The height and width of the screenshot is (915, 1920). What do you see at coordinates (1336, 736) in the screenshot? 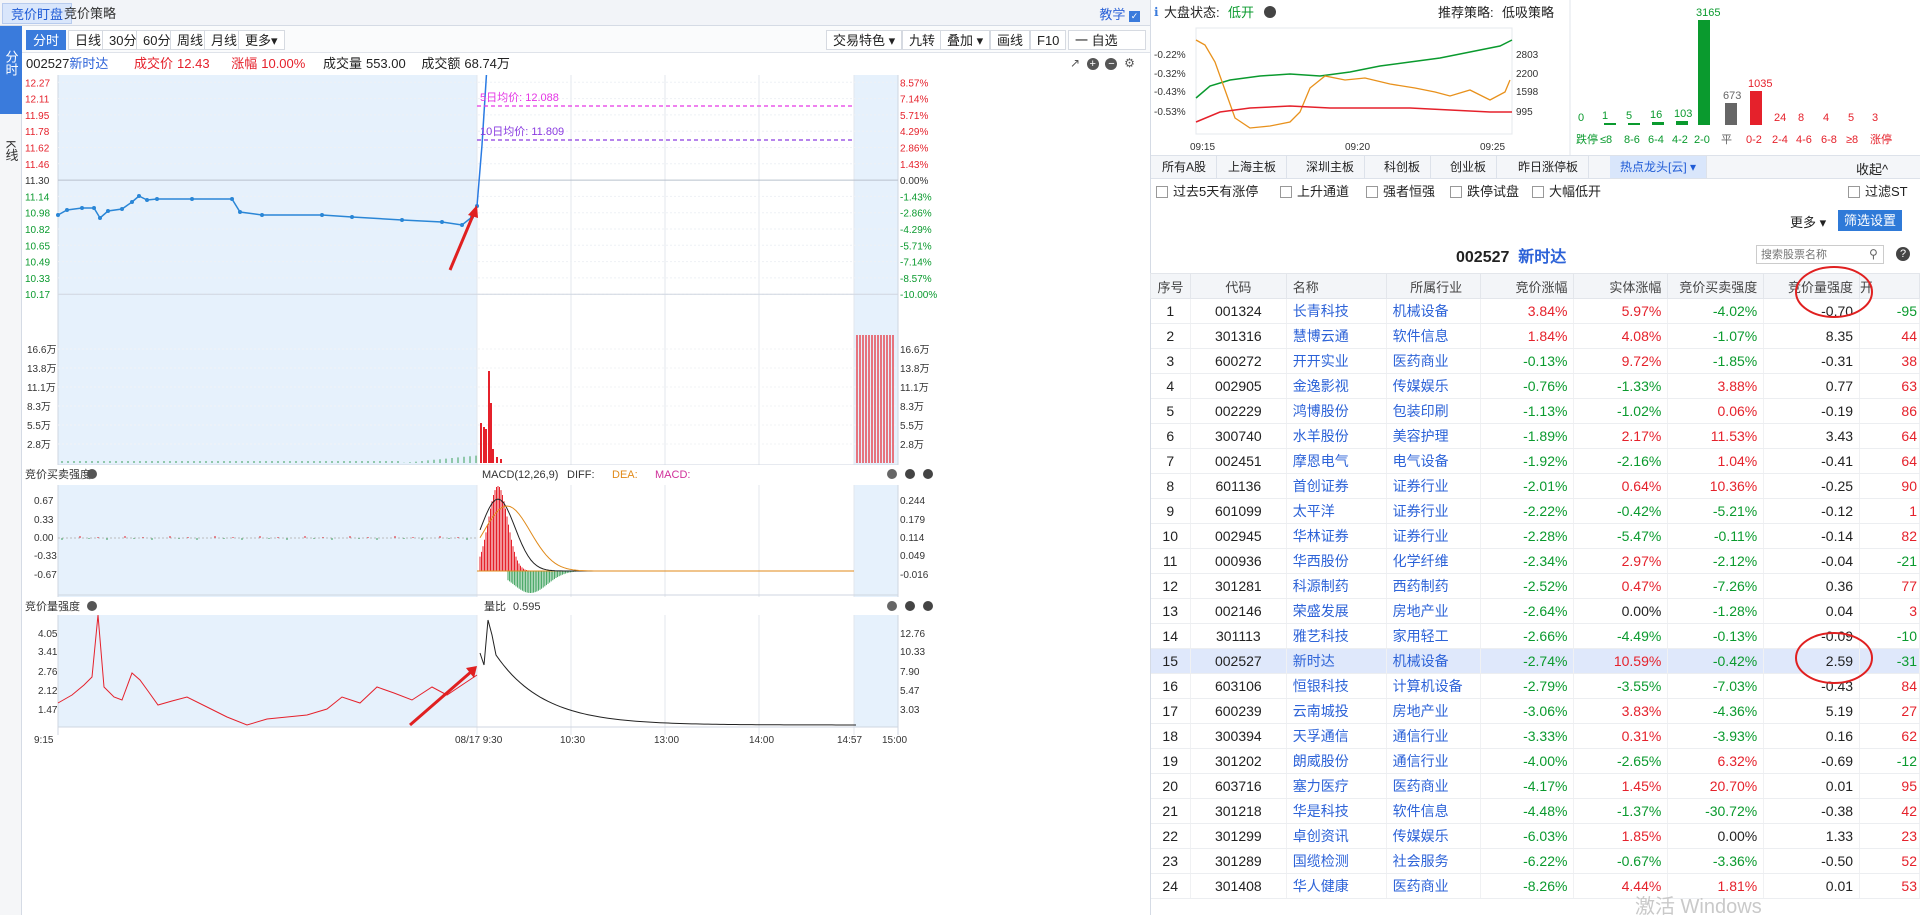
I see `table-cell: 天孚通信` at bounding box center [1336, 736].